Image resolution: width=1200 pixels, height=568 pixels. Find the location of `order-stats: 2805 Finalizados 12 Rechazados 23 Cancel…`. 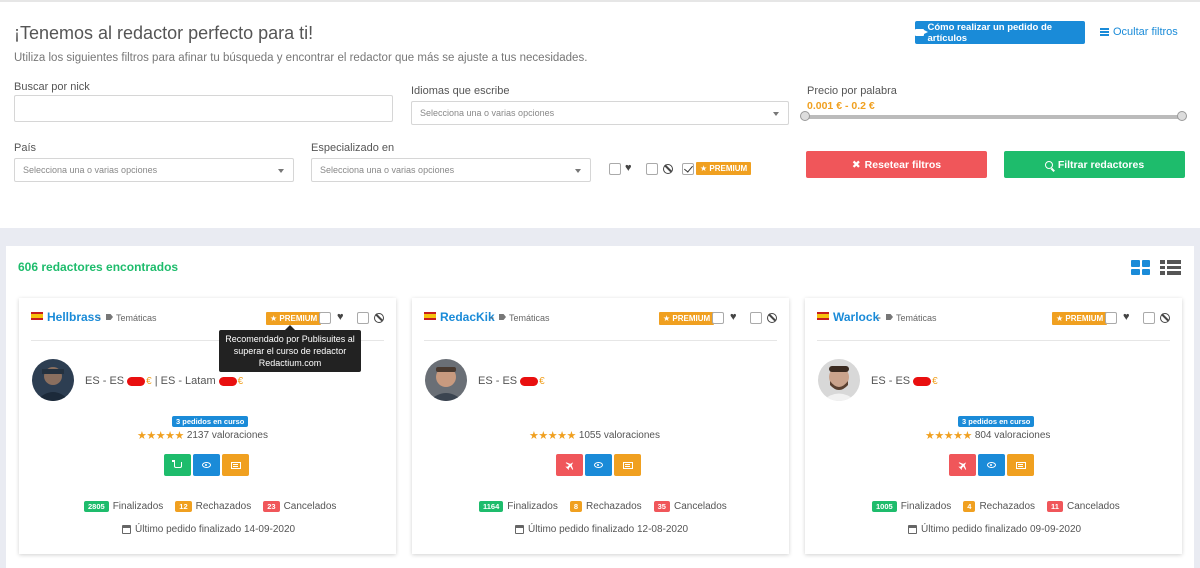

order-stats: 2805 Finalizados 12 Rechazados 23 Cancel… is located at coordinates (210, 506).